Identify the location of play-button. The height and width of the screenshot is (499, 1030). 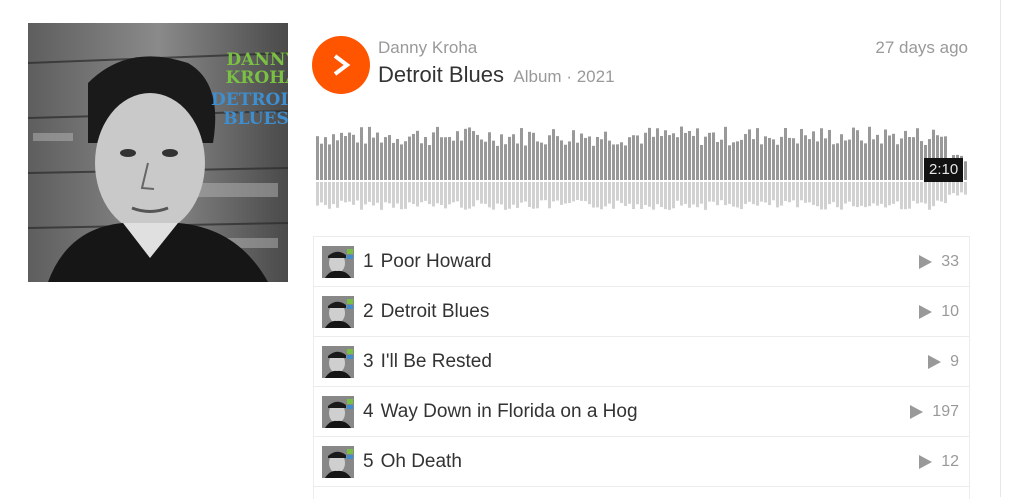
(341, 65).